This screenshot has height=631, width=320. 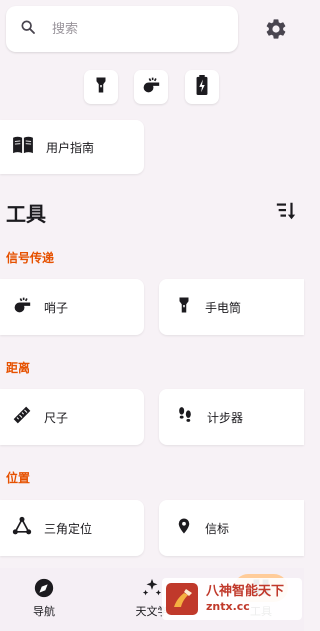 What do you see at coordinates (225, 417) in the screenshot?
I see `tool-pedometer-label: 计步器` at bounding box center [225, 417].